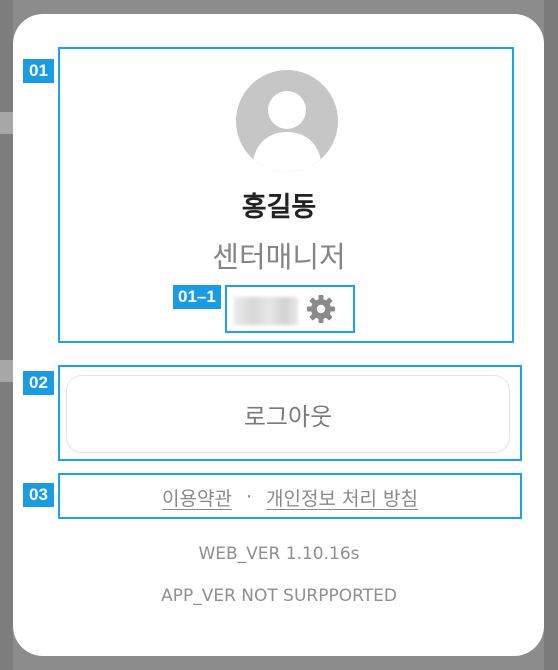 The image size is (558, 670). Describe the element at coordinates (38, 71) in the screenshot. I see `annotation-tag-01: 01` at that location.